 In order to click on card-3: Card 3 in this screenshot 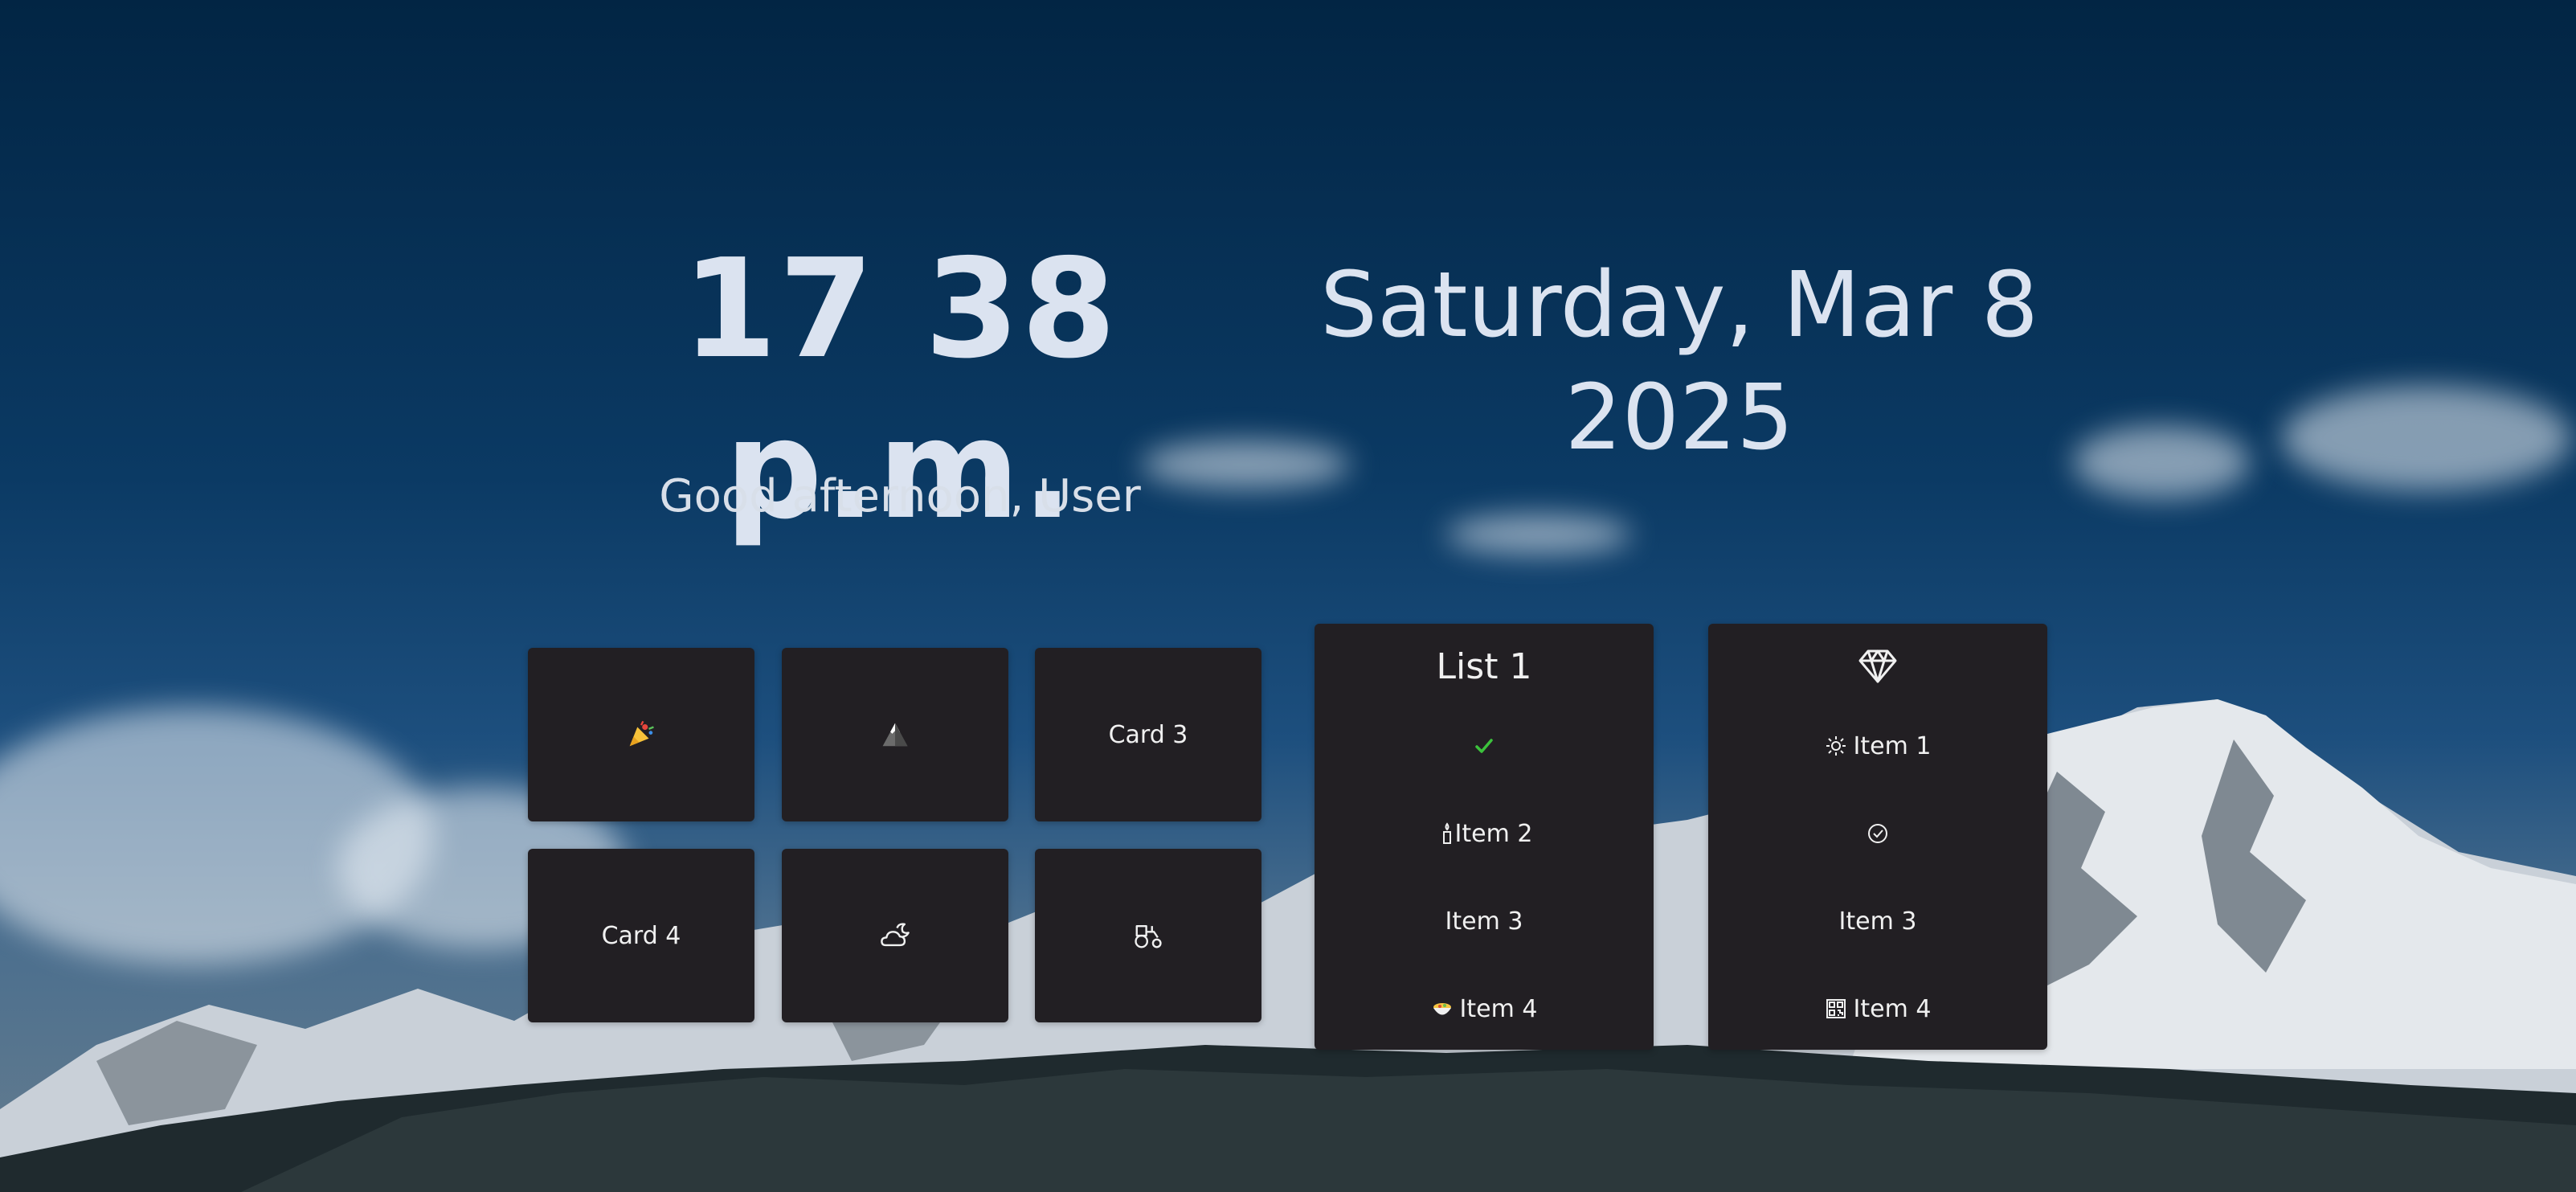, I will do `click(1148, 735)`.